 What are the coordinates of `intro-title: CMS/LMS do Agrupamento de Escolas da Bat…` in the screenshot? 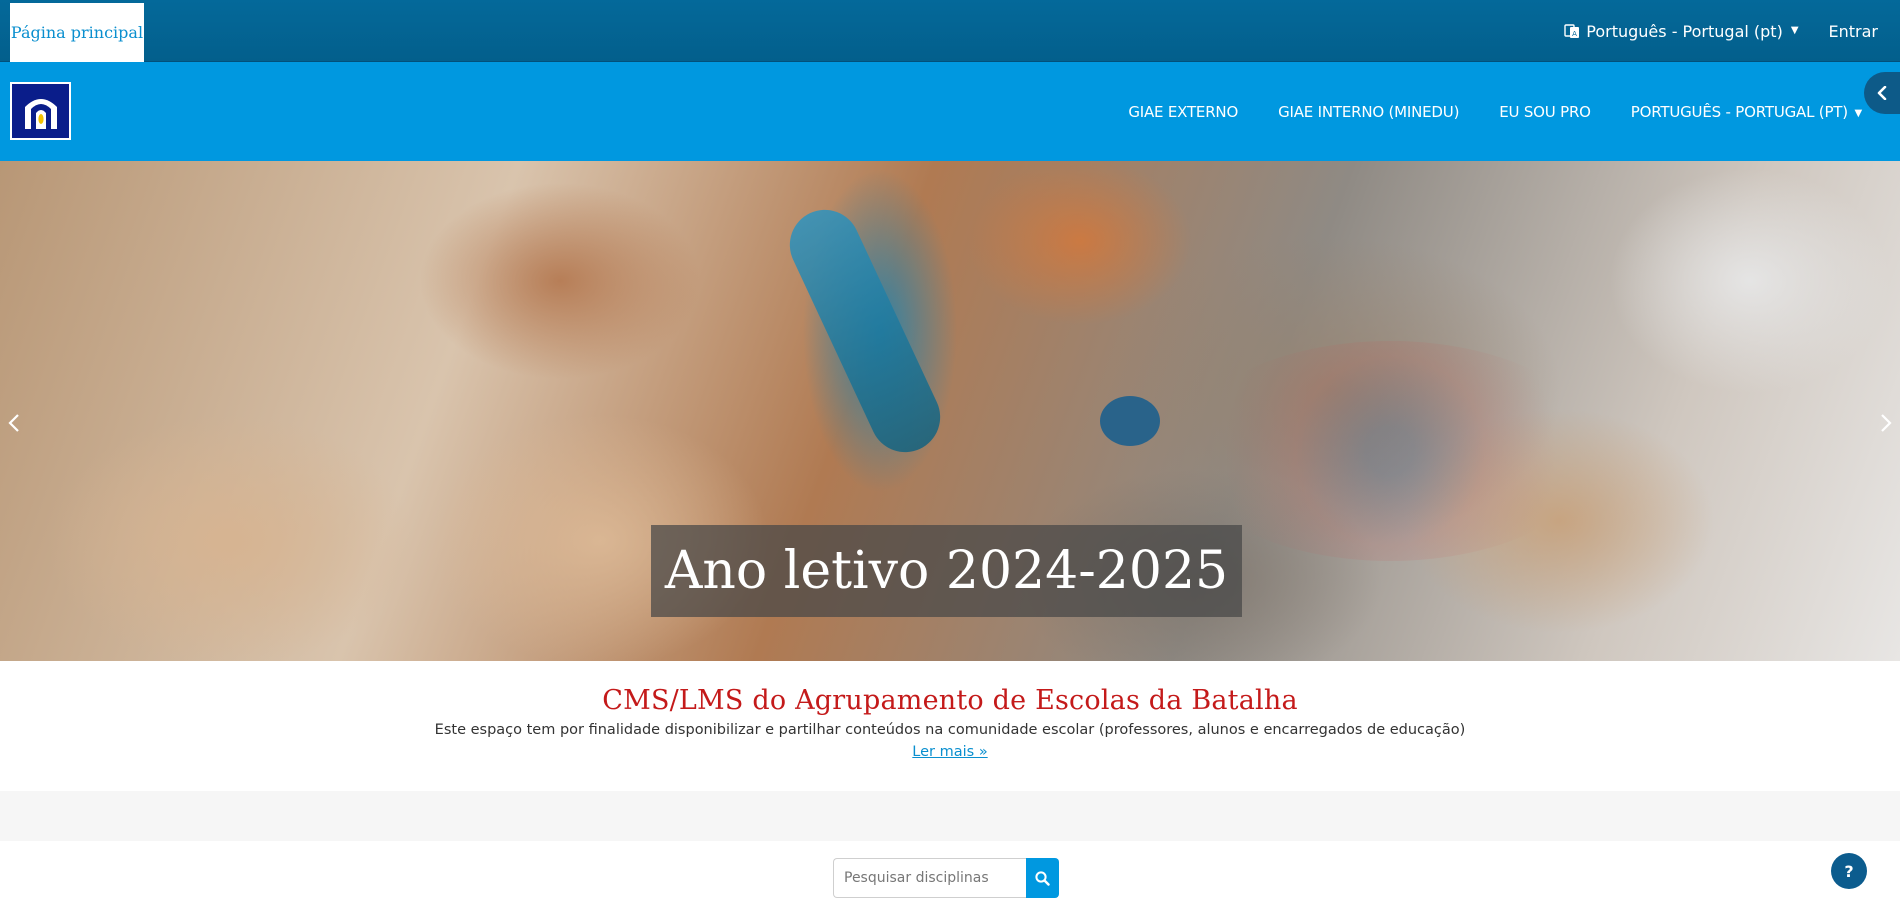 It's located at (950, 700).